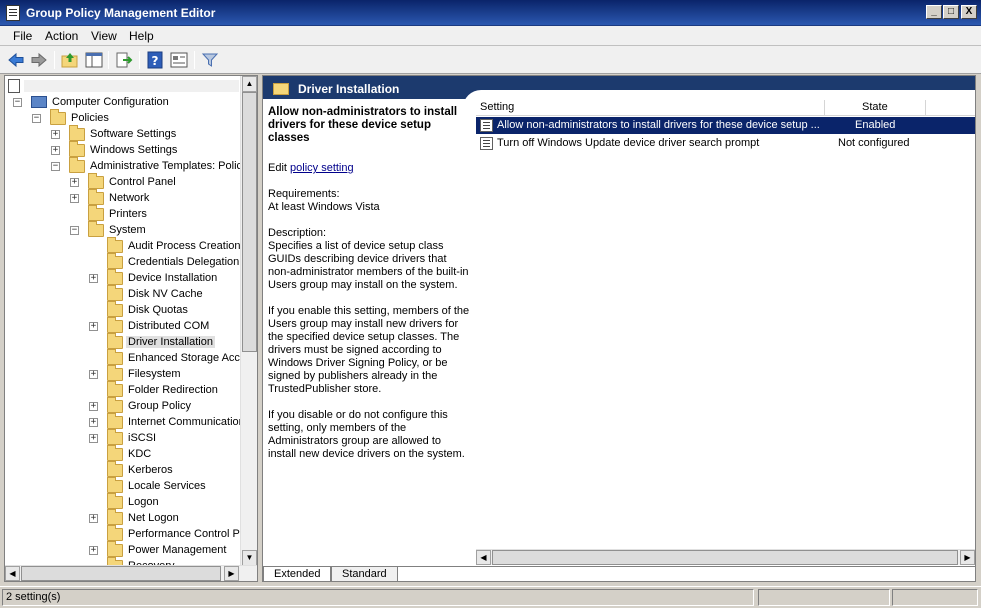  I want to click on up-folder-icon, so click(70, 60).